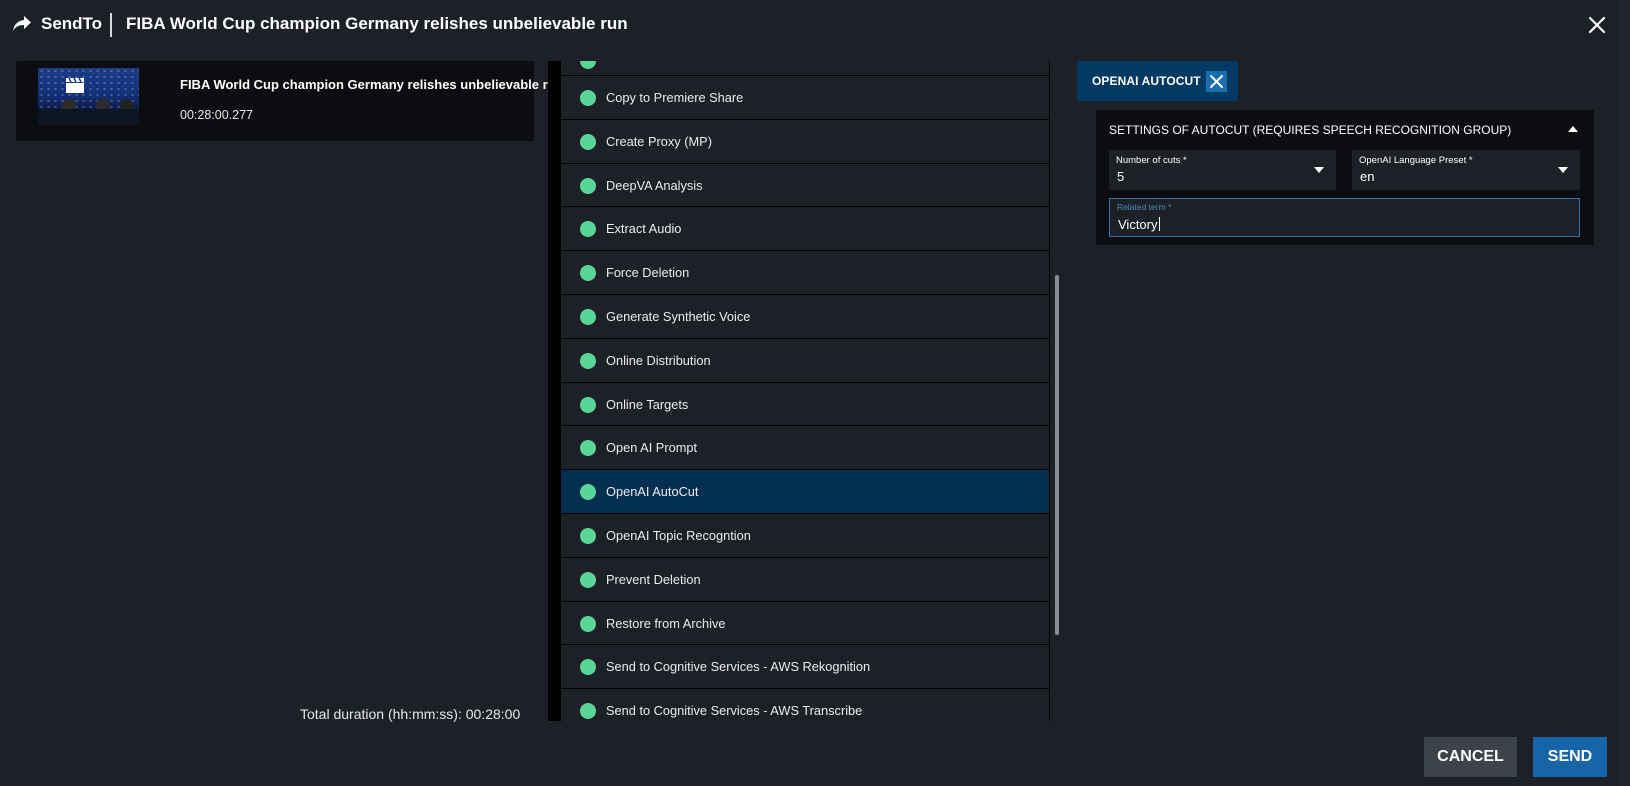  Describe the element at coordinates (1344, 217) in the screenshot. I see `related-term-input: Related term * Victory` at that location.